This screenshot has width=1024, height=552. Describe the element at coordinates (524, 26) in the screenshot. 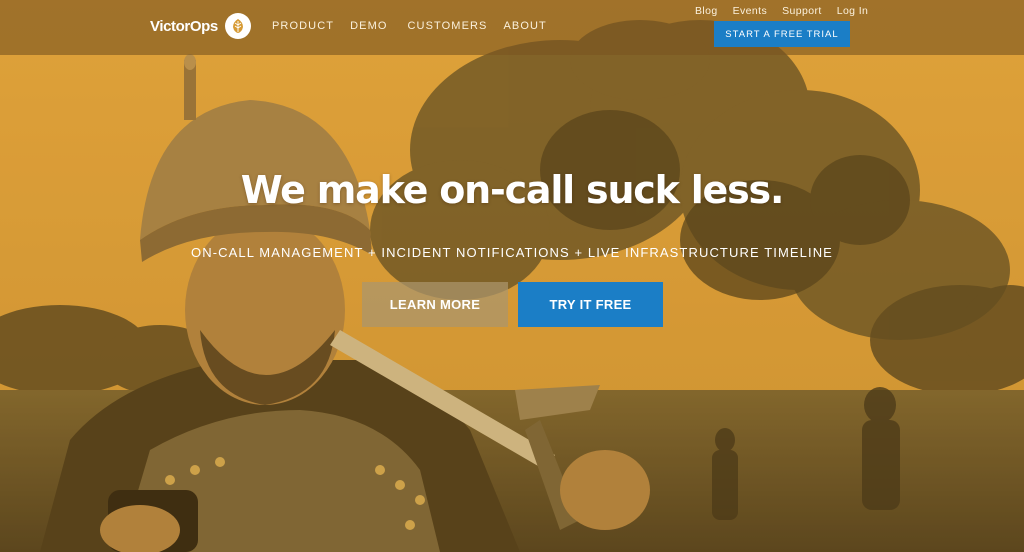

I see `nav-about-link: ABOUT` at that location.